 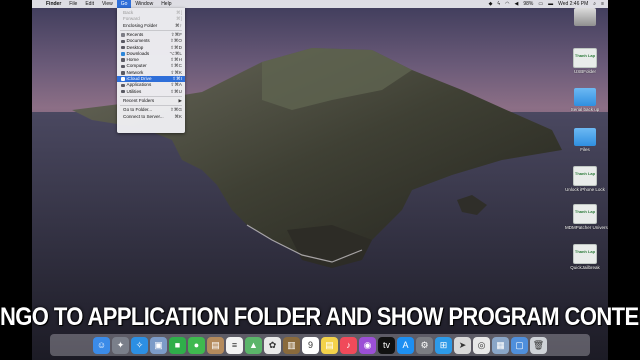 What do you see at coordinates (500, 345) in the screenshot?
I see `dock-image-app-icon: ▦` at bounding box center [500, 345].